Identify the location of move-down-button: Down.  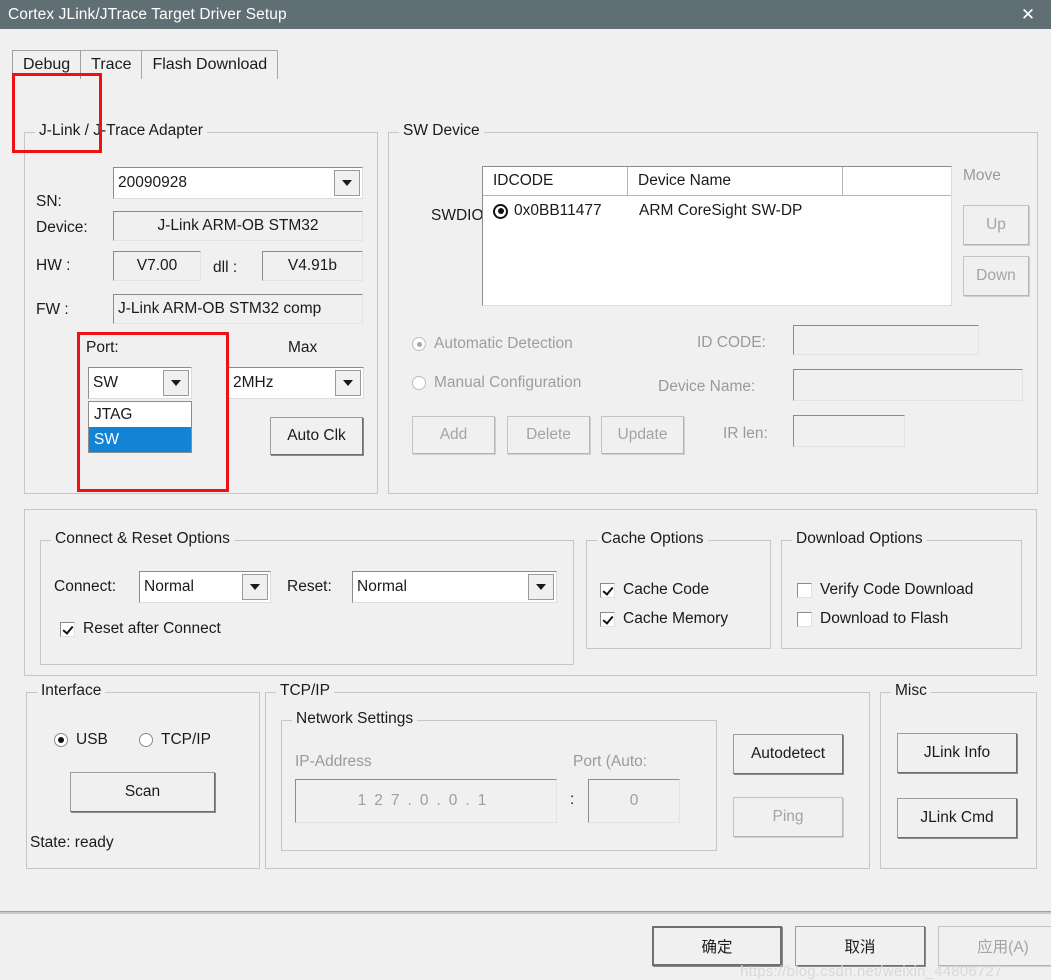
(996, 276).